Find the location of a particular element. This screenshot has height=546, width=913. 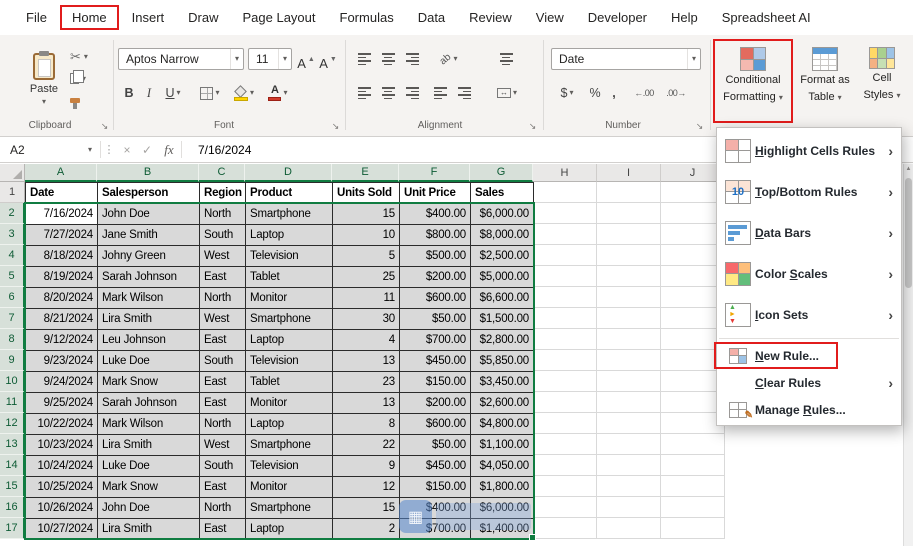

cell-A10: 9/24/2024 is located at coordinates (62, 382).